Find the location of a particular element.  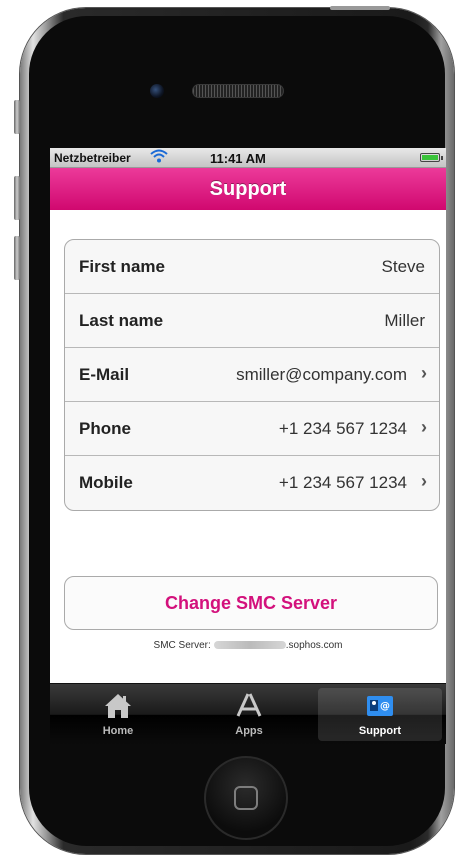

tab-apps: Apps is located at coordinates (249, 714).